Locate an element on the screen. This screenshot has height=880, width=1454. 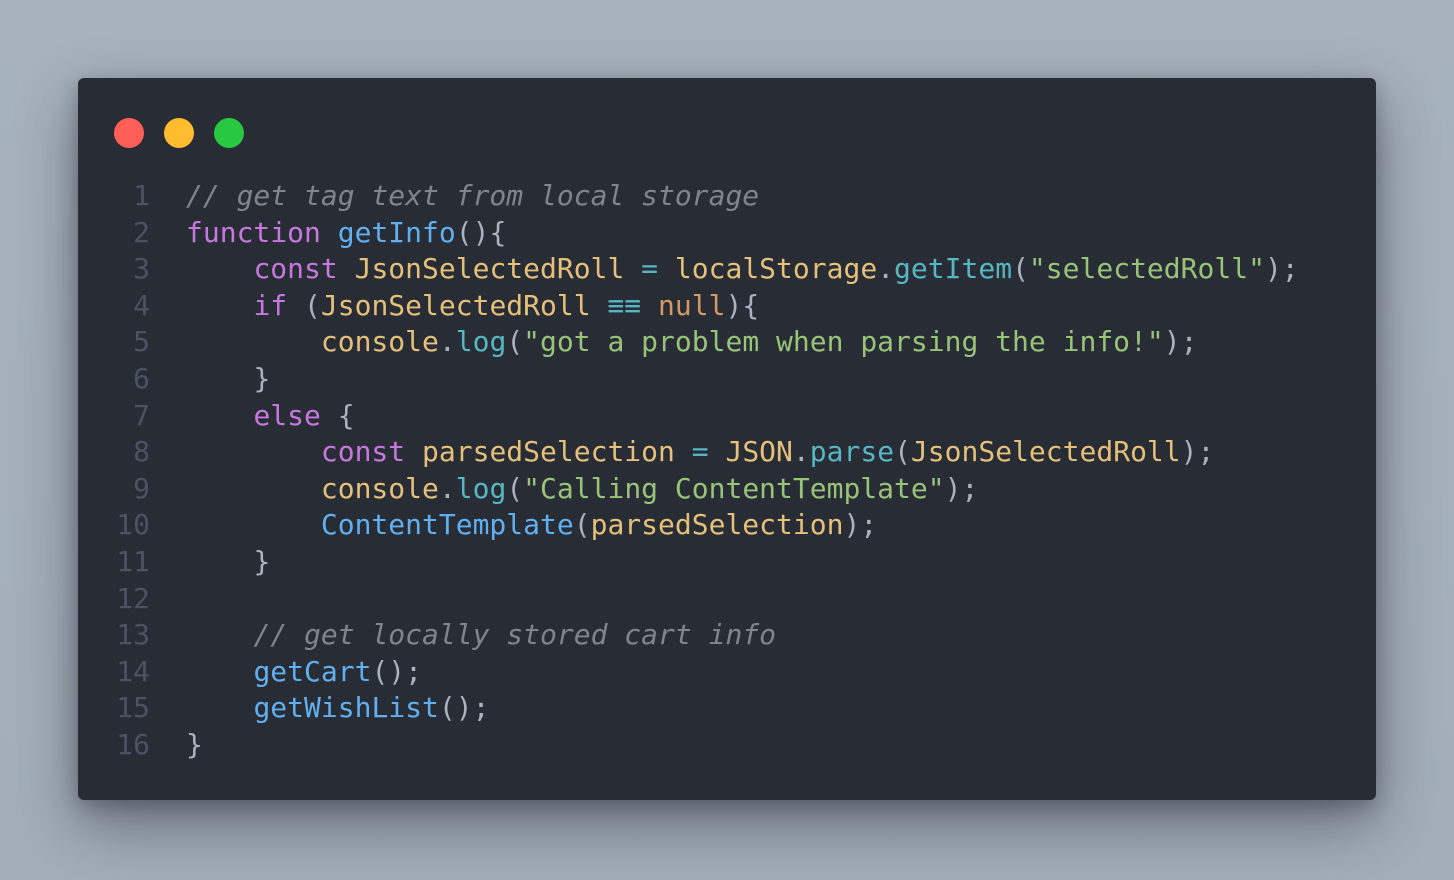
code-token-comment: // get tag text from local storage is located at coordinates (473, 195).